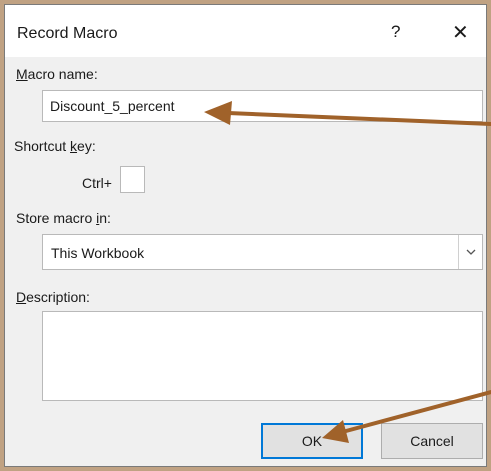  Describe the element at coordinates (74, 146) in the screenshot. I see `shortcut-key-label-accesskey: k` at that location.